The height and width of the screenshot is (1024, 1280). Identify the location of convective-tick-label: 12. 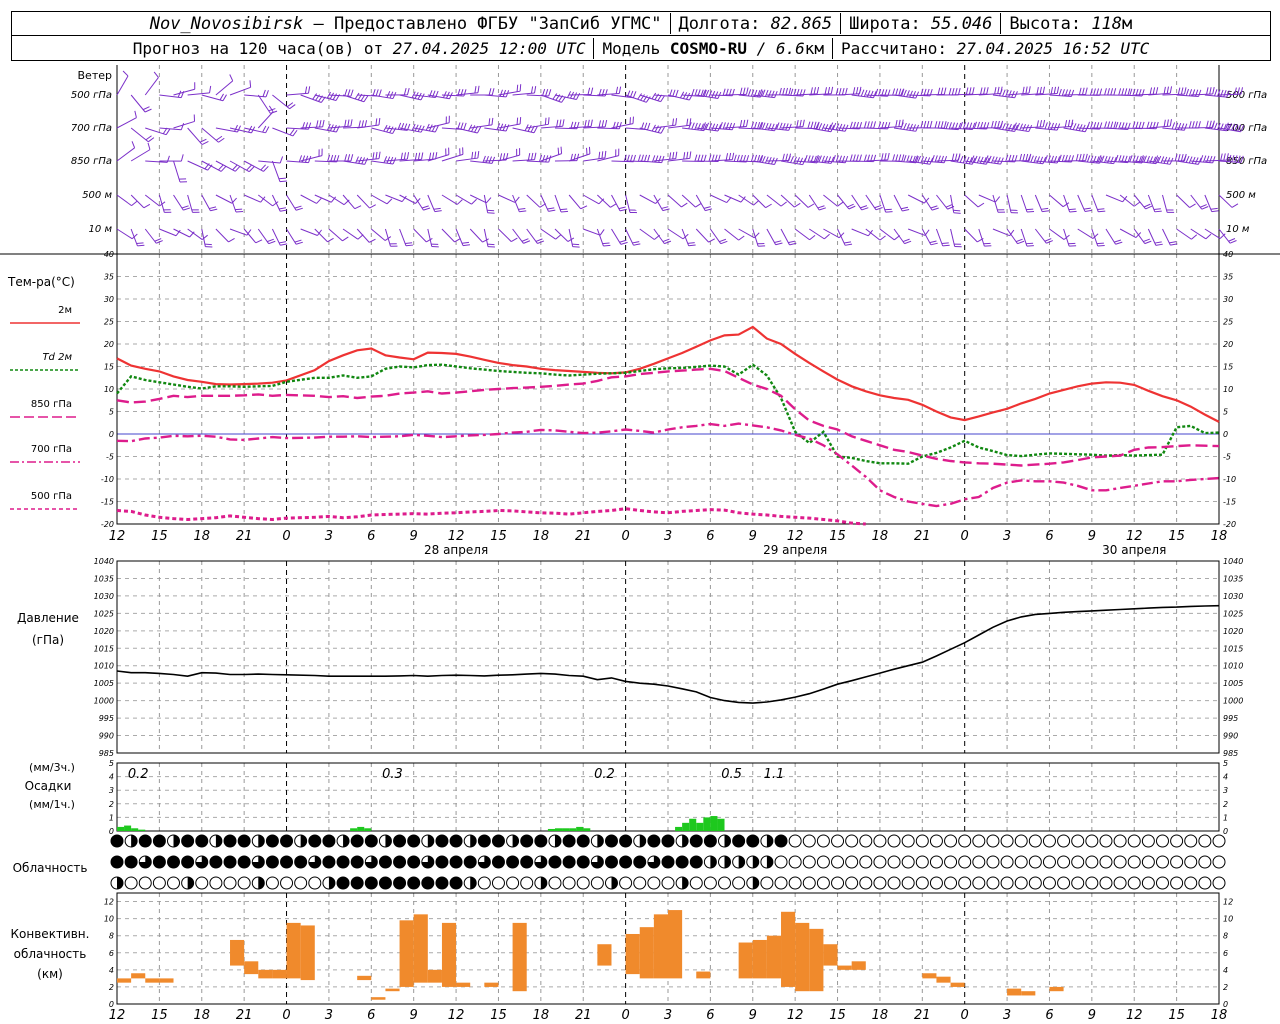
(1228, 902).